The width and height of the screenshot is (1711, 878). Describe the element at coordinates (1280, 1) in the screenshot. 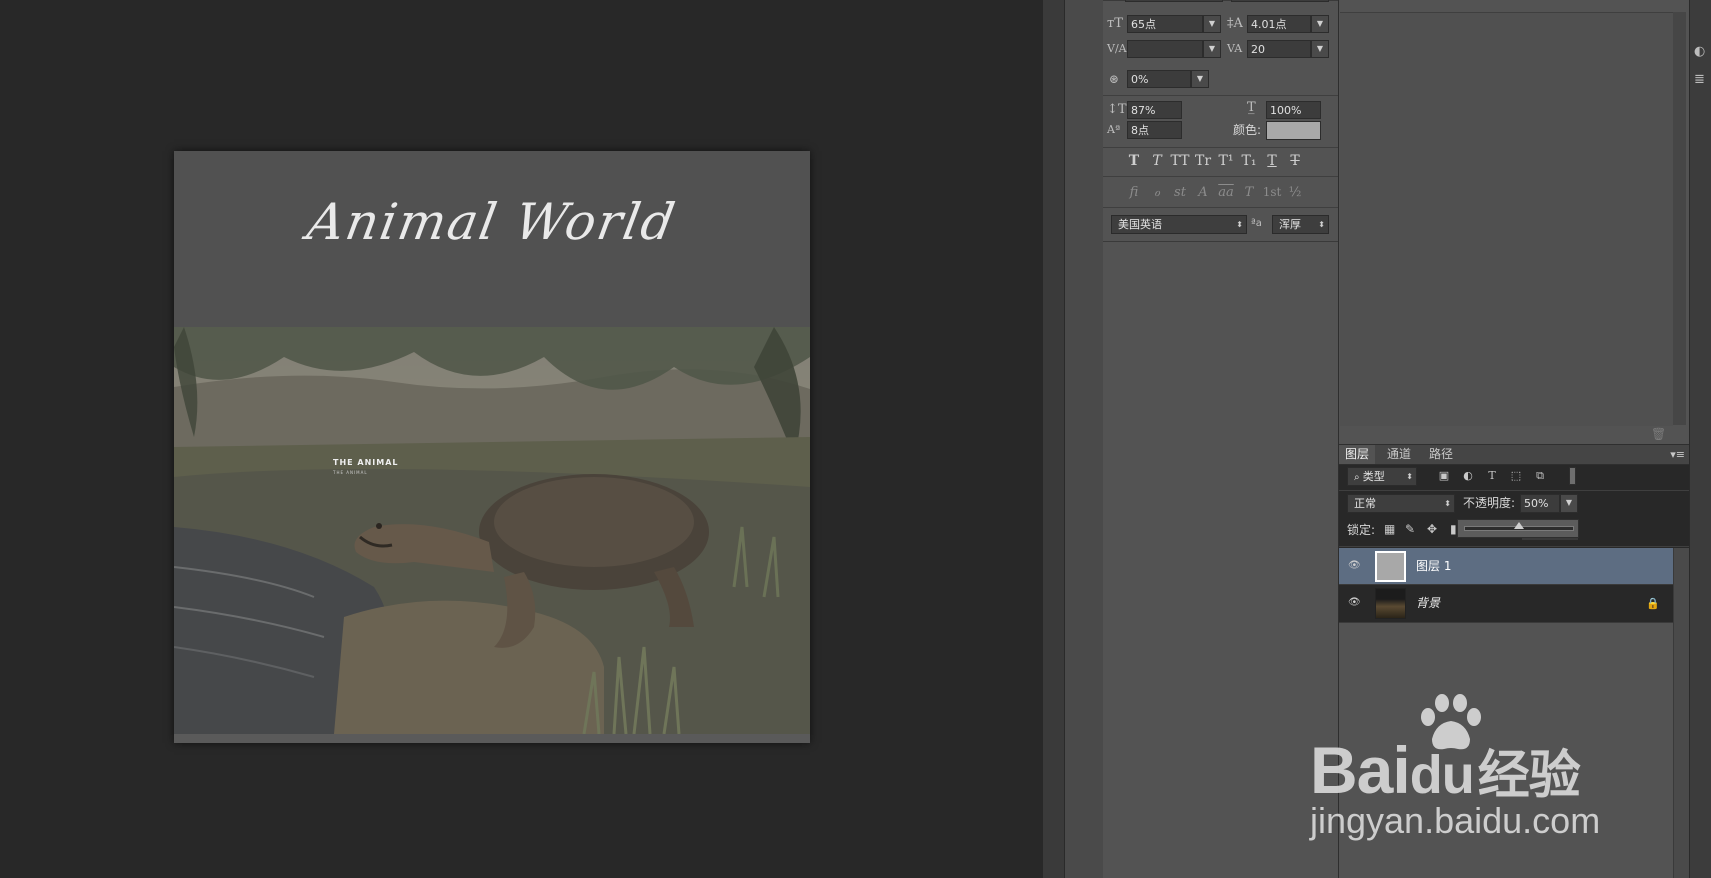

I see `font-style-field-edge` at that location.